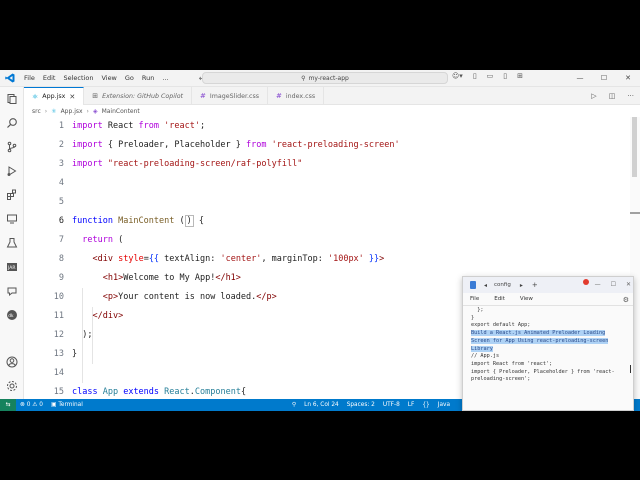 The height and width of the screenshot is (480, 640). I want to click on search-activity-icon, so click(12, 123).